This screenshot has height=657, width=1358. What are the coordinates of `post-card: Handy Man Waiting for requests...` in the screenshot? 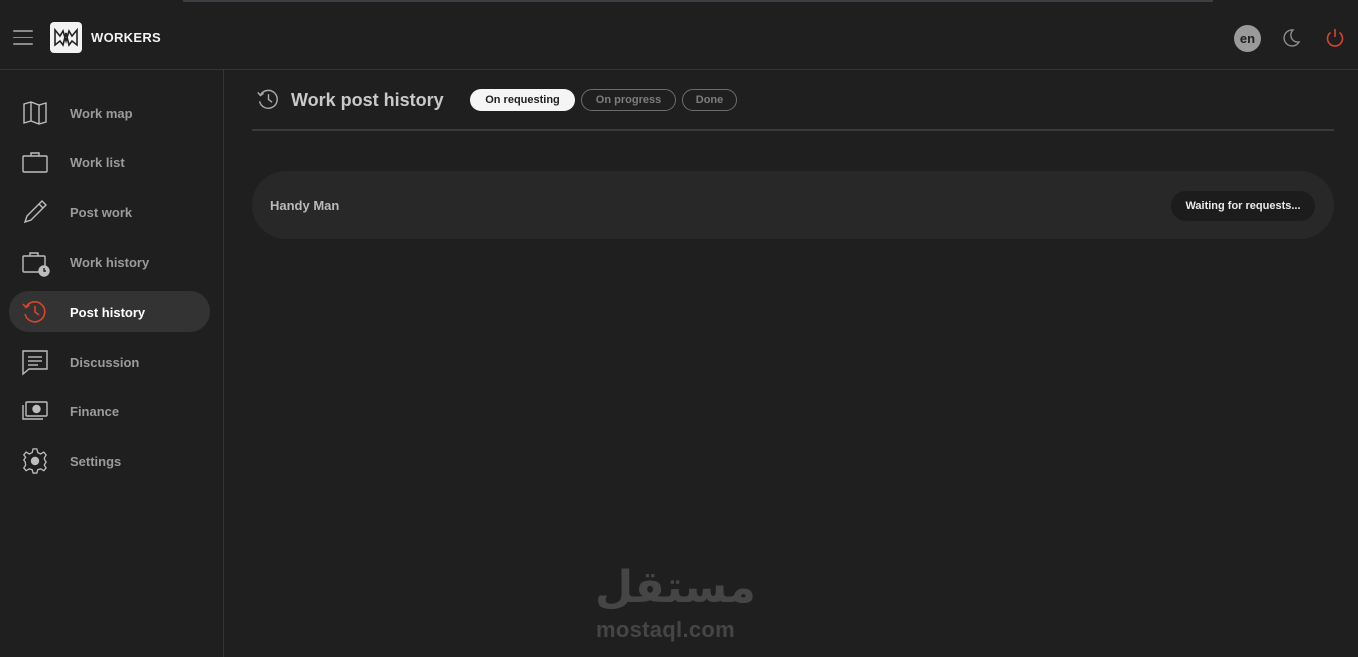 It's located at (793, 205).